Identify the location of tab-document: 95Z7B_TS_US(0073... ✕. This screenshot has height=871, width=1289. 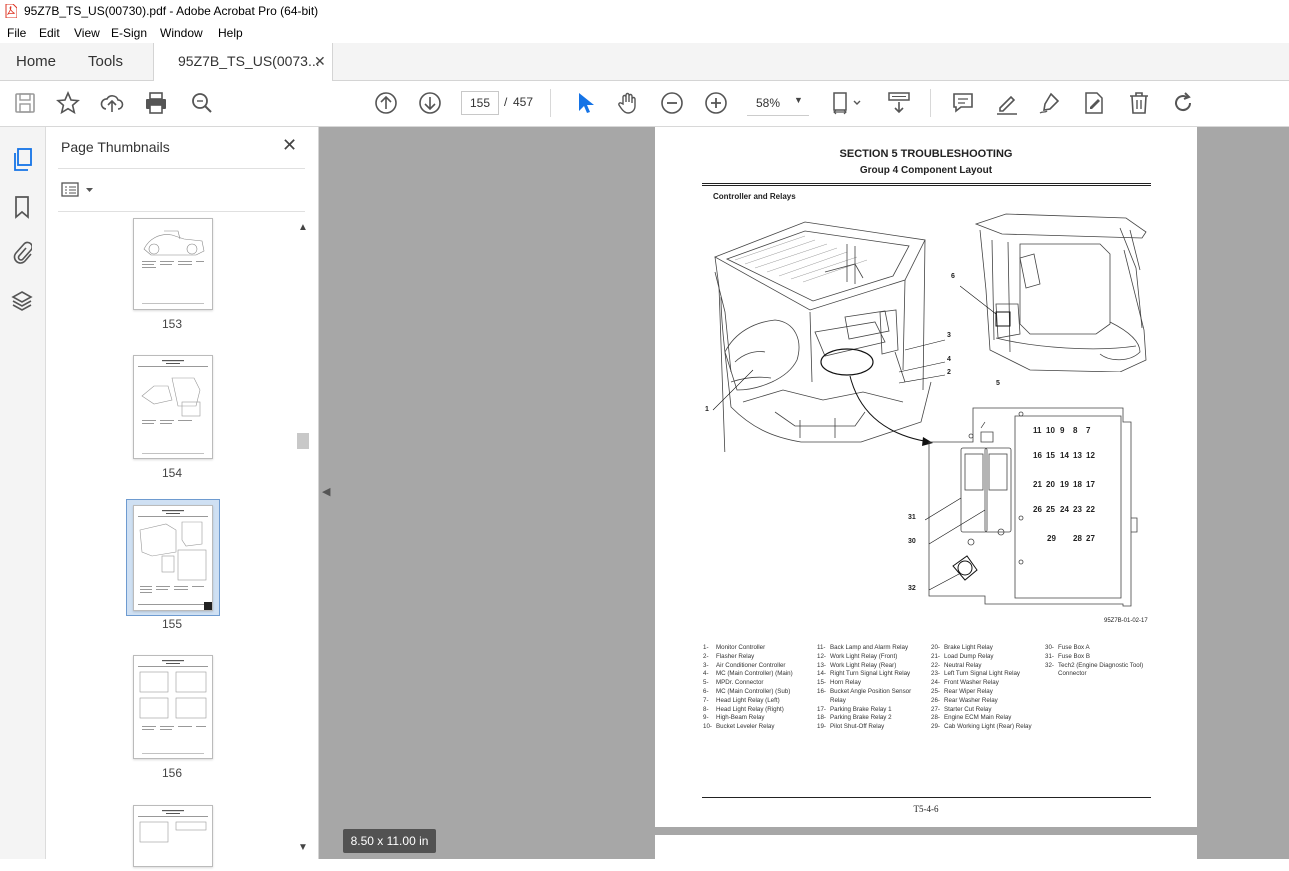
(243, 62).